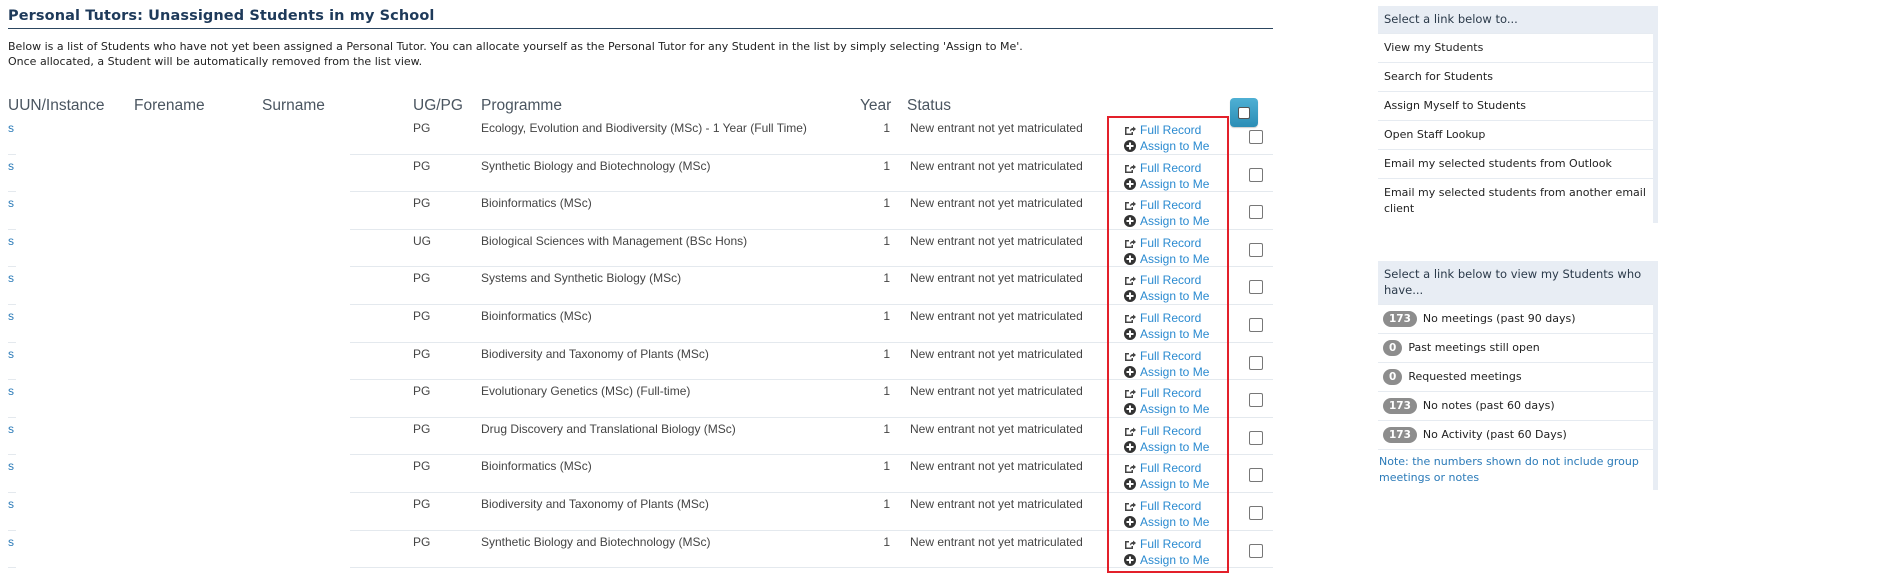 Image resolution: width=1889 pixels, height=576 pixels. I want to click on header-forename: Forename, so click(169, 106).